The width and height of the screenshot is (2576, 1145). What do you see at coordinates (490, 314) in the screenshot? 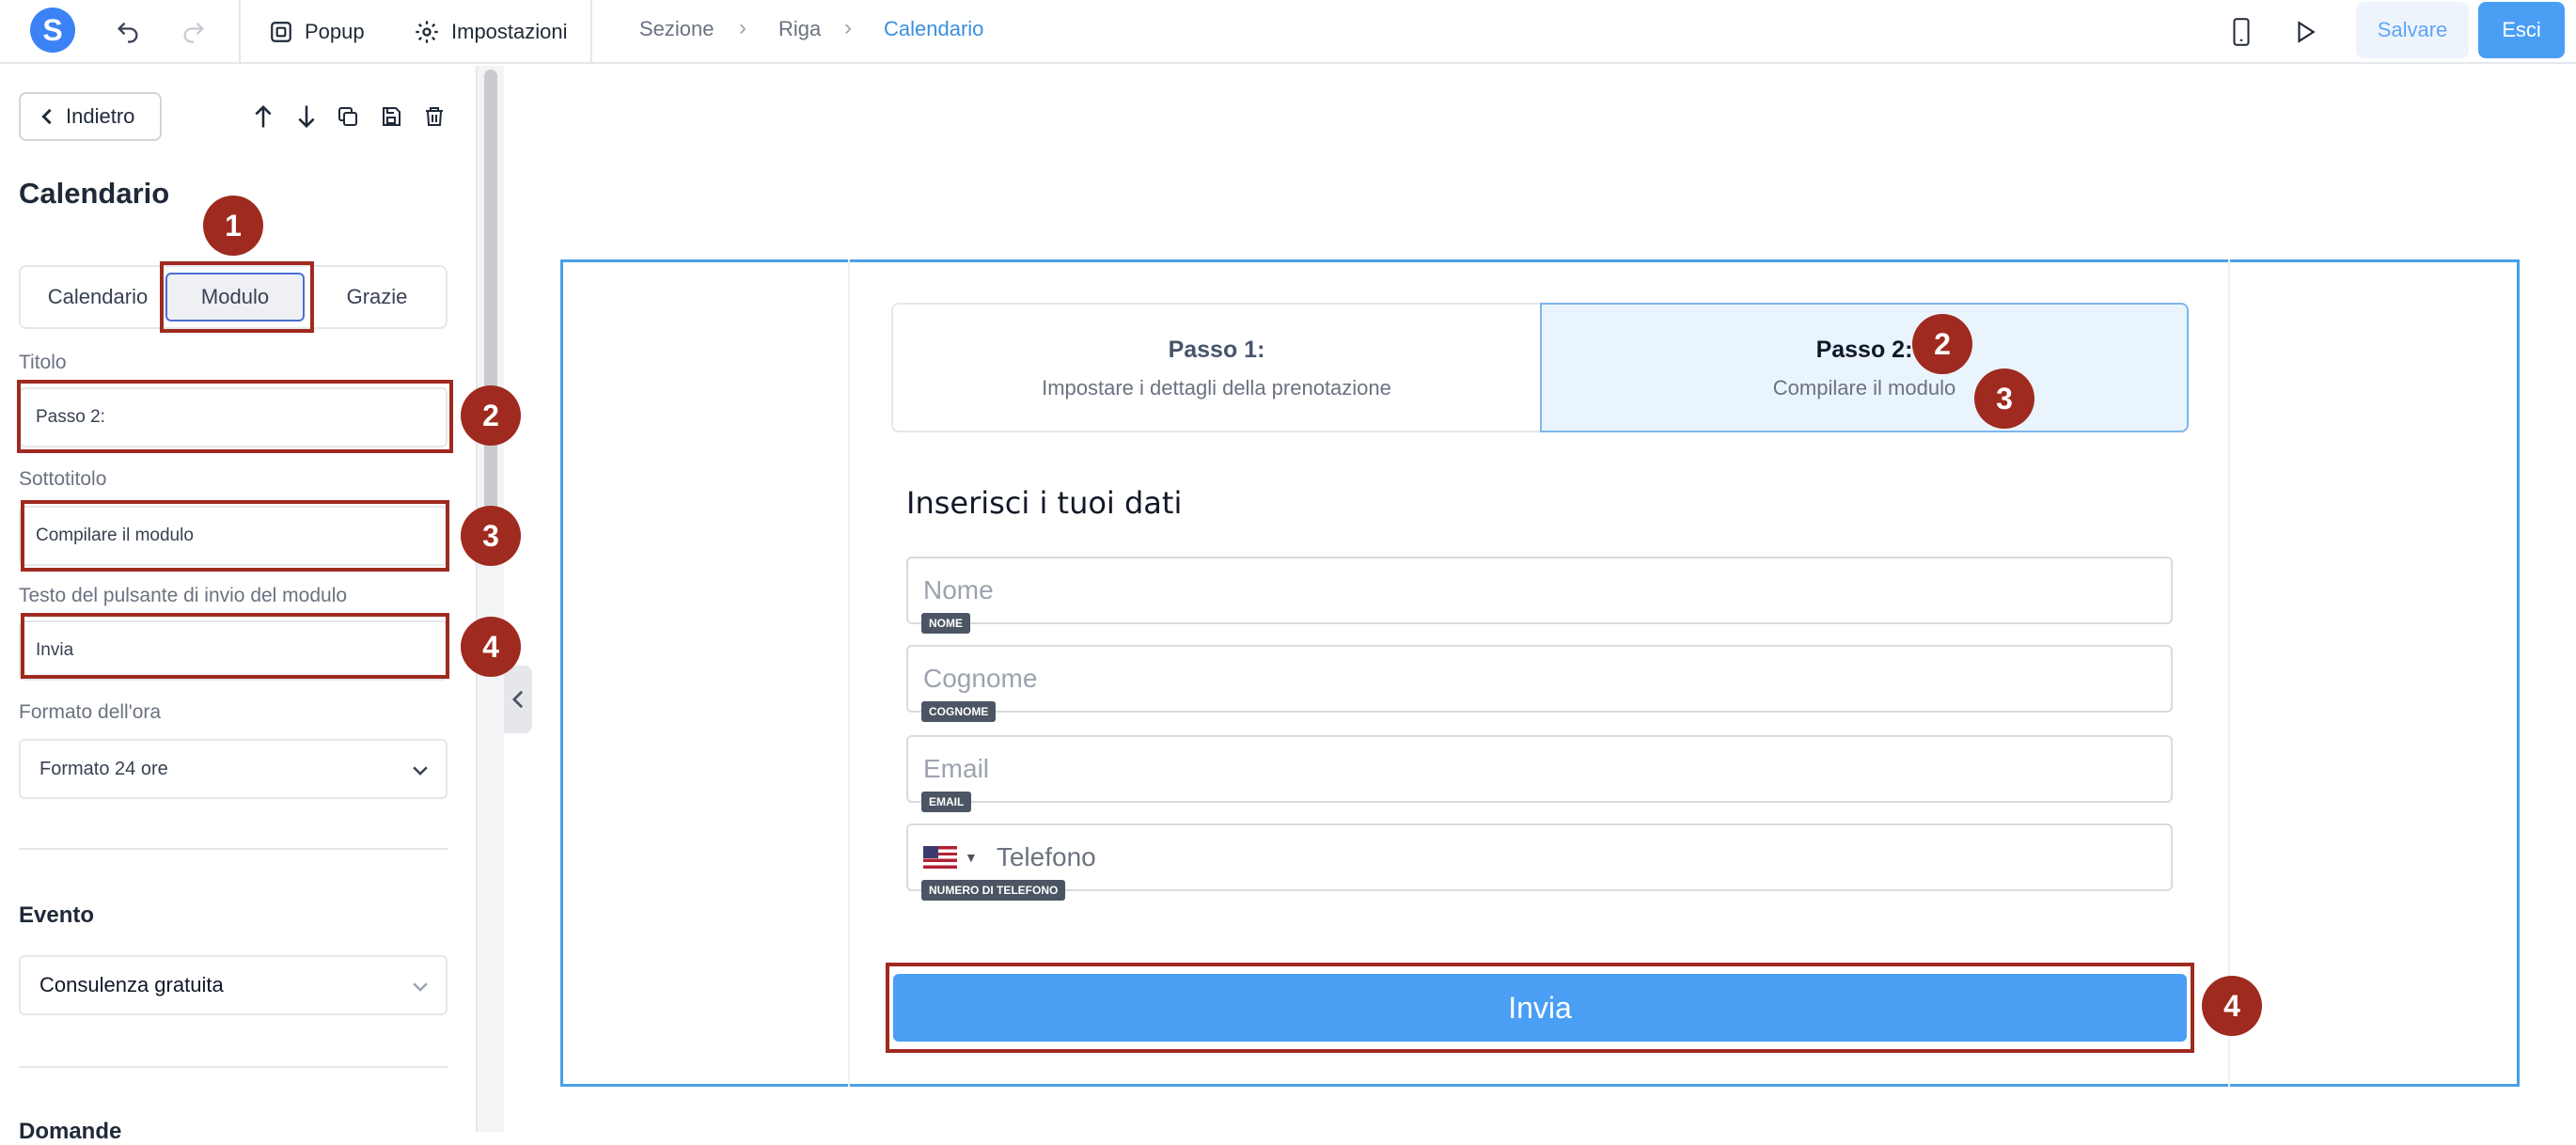
I see `sidebar-scrollbar-thumb` at bounding box center [490, 314].